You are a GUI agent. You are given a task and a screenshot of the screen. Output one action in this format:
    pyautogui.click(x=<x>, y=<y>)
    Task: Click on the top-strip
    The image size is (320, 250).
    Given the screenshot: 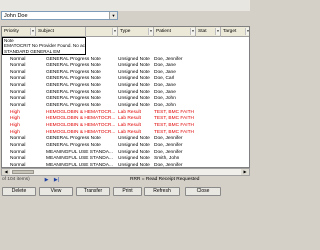 What is the action you would take?
    pyautogui.click(x=125, y=5)
    